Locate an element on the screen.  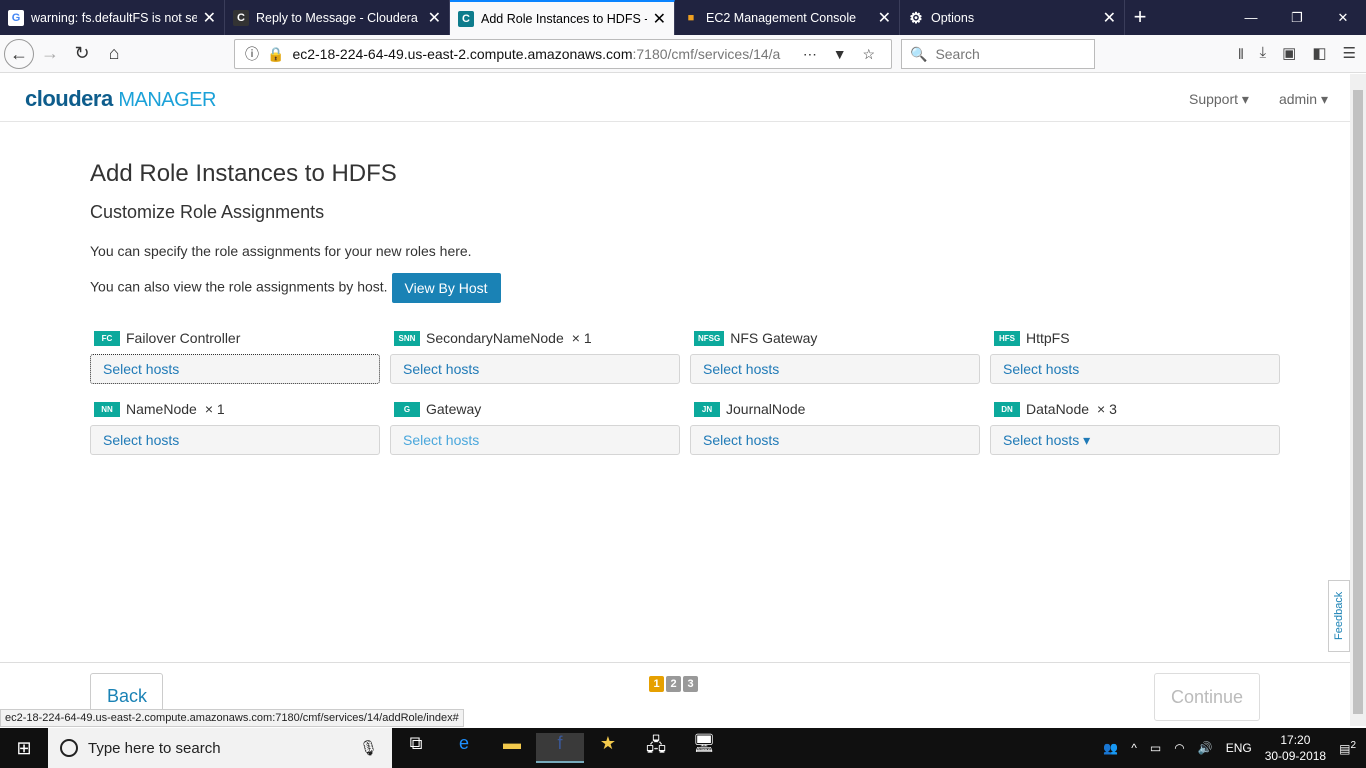
browser-tab: Gwarning: fs.defaultFS is not set ✕ is located at coordinates (112, 17).